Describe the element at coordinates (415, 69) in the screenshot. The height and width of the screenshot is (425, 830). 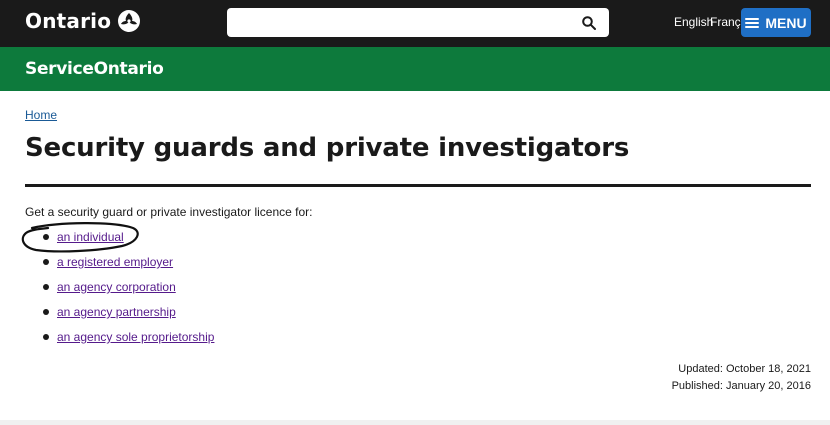
I see `serviceontario-bar: ServiceOntario` at that location.